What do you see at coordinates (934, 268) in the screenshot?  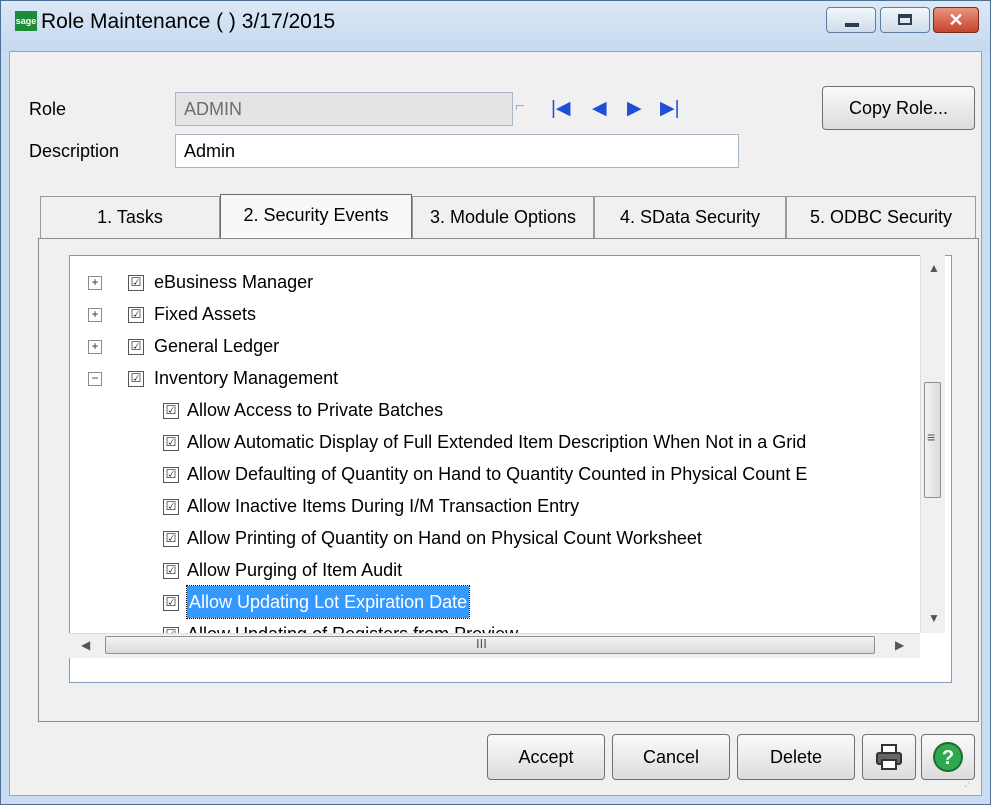 I see `scroll-up-icon: ▲` at bounding box center [934, 268].